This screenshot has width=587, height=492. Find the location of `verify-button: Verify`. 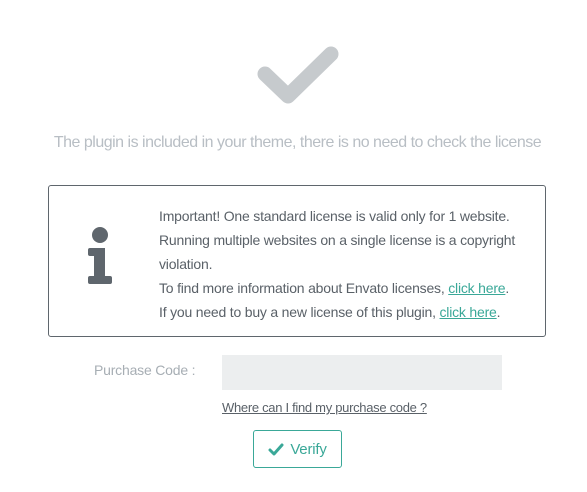

verify-button: Verify is located at coordinates (297, 449).